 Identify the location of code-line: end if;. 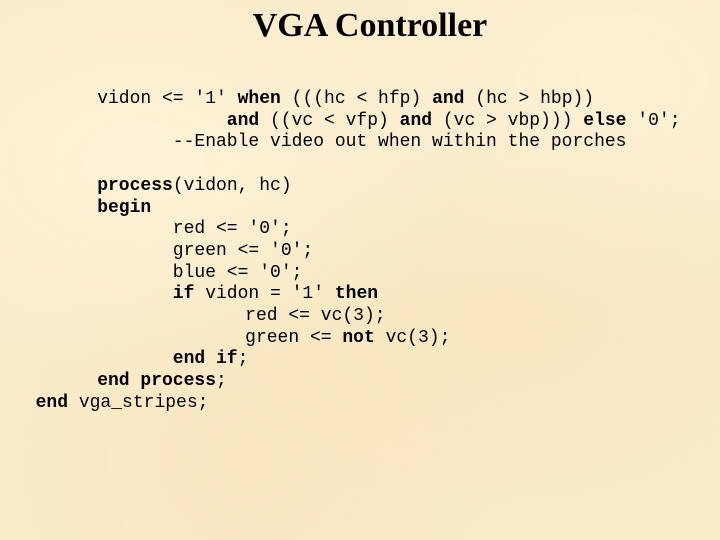
(211, 360).